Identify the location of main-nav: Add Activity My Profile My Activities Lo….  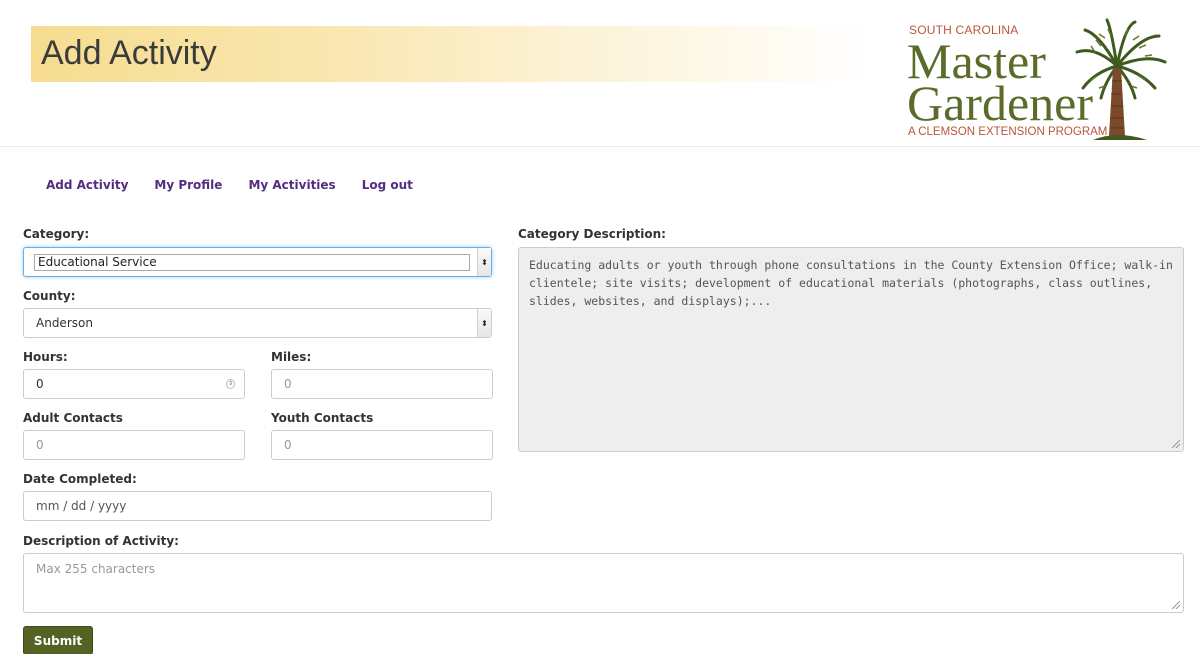
(242, 185).